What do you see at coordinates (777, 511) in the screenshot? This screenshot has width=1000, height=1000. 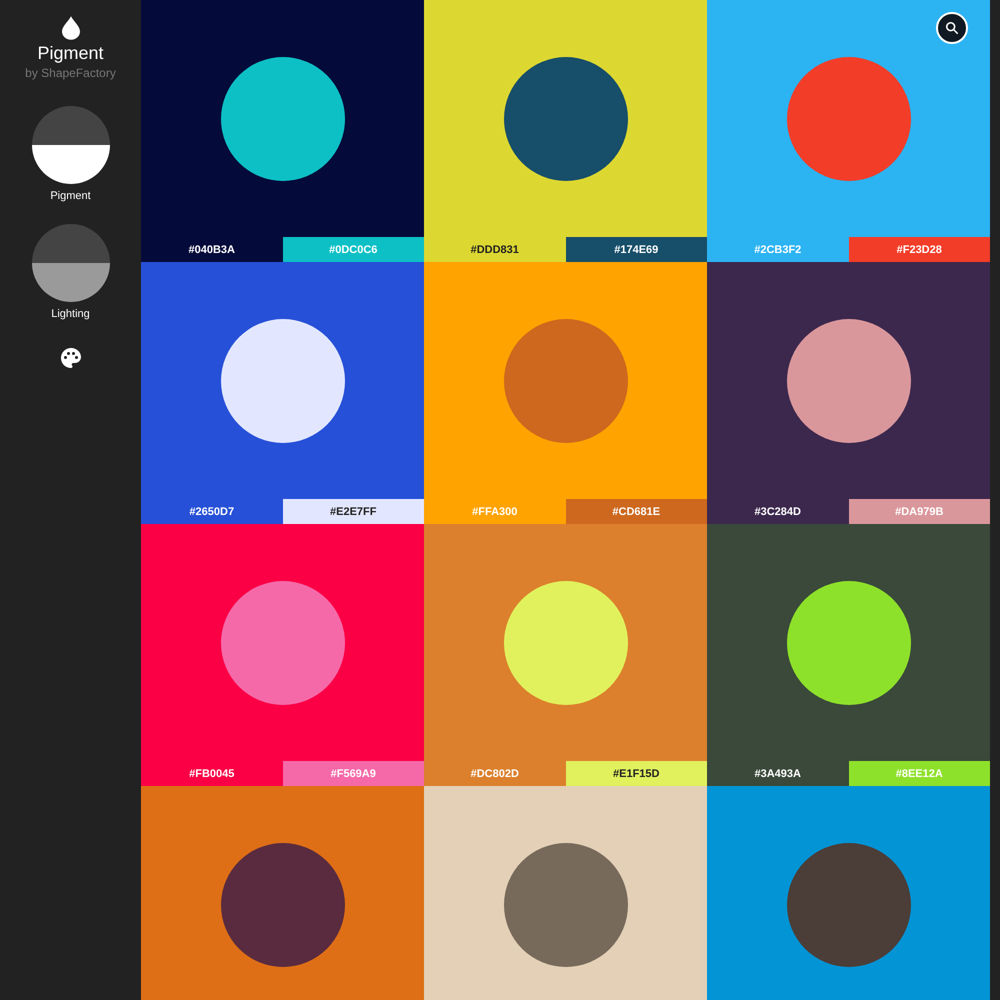 I see `color-code: #3C284D` at bounding box center [777, 511].